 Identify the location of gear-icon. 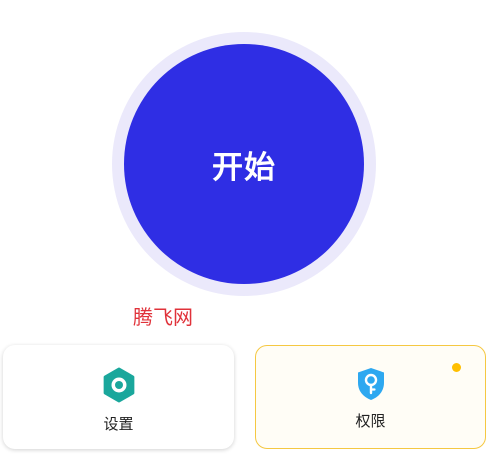
(118, 385).